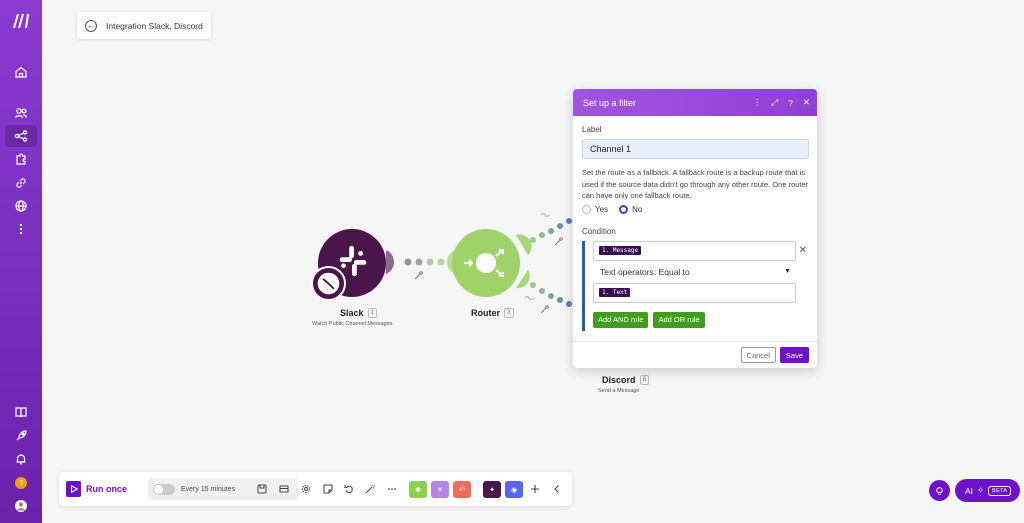 The image size is (1024, 523). What do you see at coordinates (509, 313) in the screenshot?
I see `router-module-number: 3` at bounding box center [509, 313].